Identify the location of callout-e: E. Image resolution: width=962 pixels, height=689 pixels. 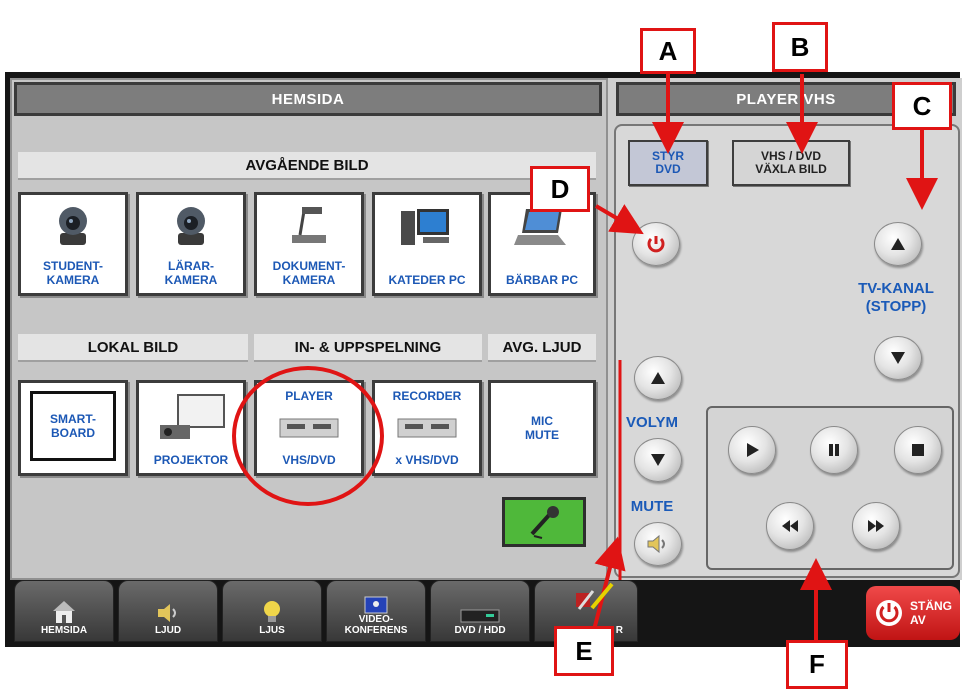
(584, 651).